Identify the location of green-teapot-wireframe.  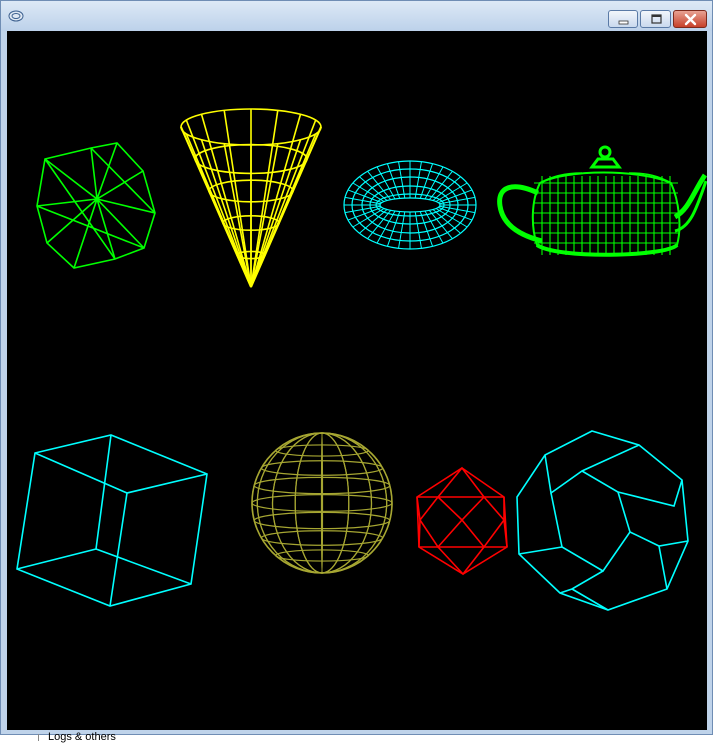
(602, 201).